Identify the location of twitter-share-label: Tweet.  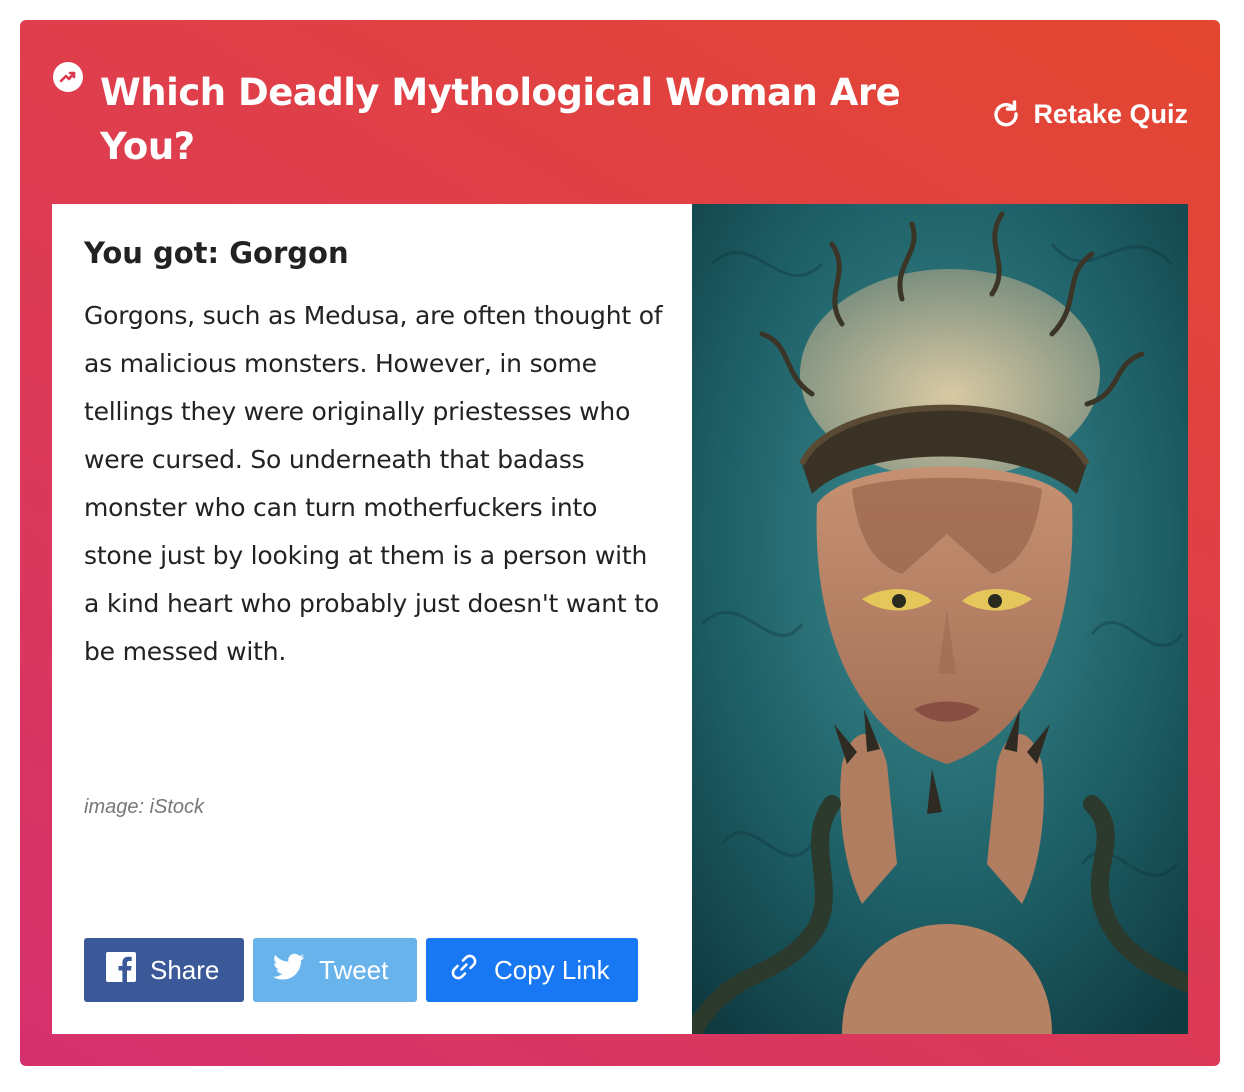
(354, 969).